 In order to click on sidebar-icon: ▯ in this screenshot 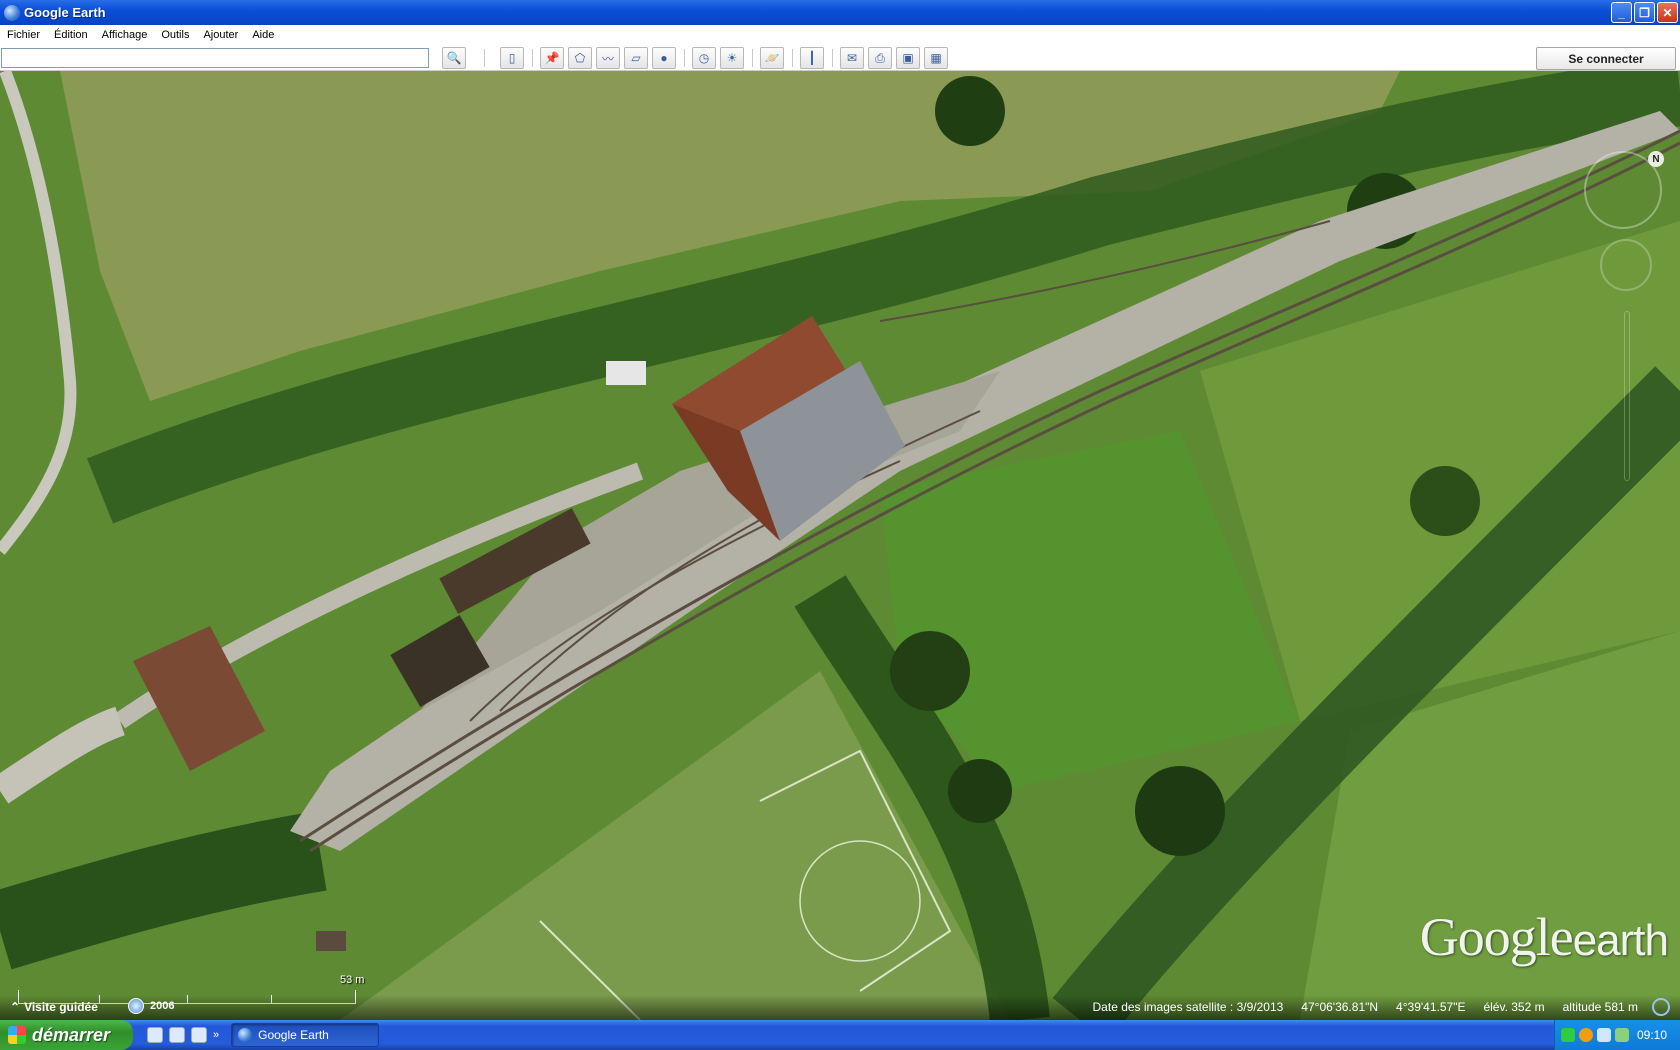, I will do `click(512, 58)`.